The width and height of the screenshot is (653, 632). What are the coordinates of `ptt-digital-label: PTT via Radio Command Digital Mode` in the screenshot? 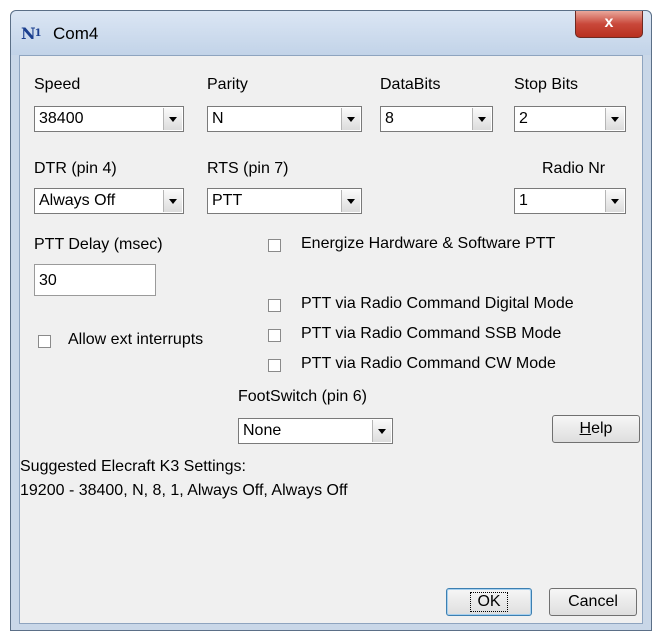 It's located at (437, 303).